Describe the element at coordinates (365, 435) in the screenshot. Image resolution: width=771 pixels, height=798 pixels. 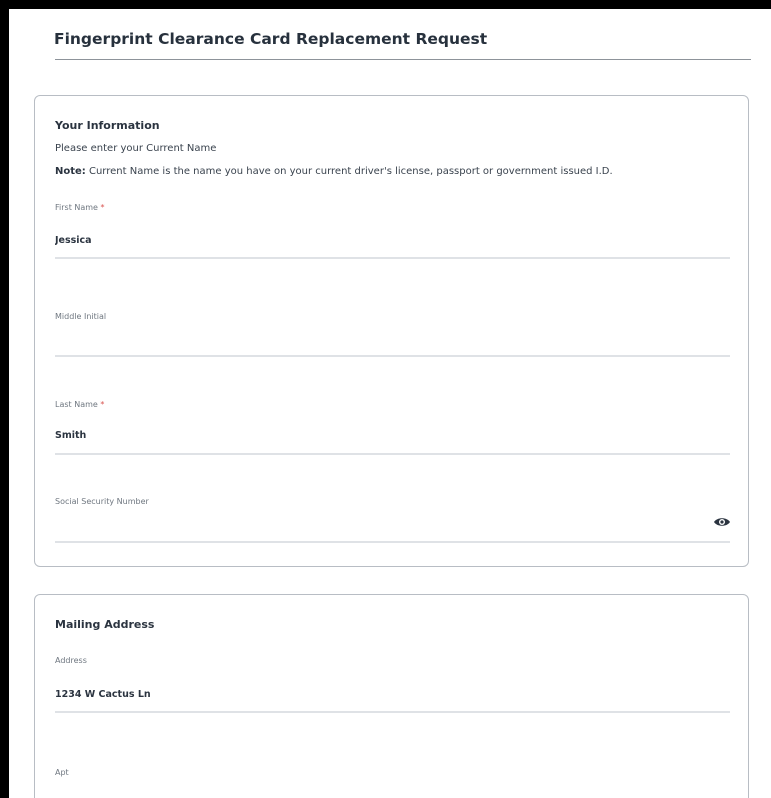
I see `last-name-input` at that location.